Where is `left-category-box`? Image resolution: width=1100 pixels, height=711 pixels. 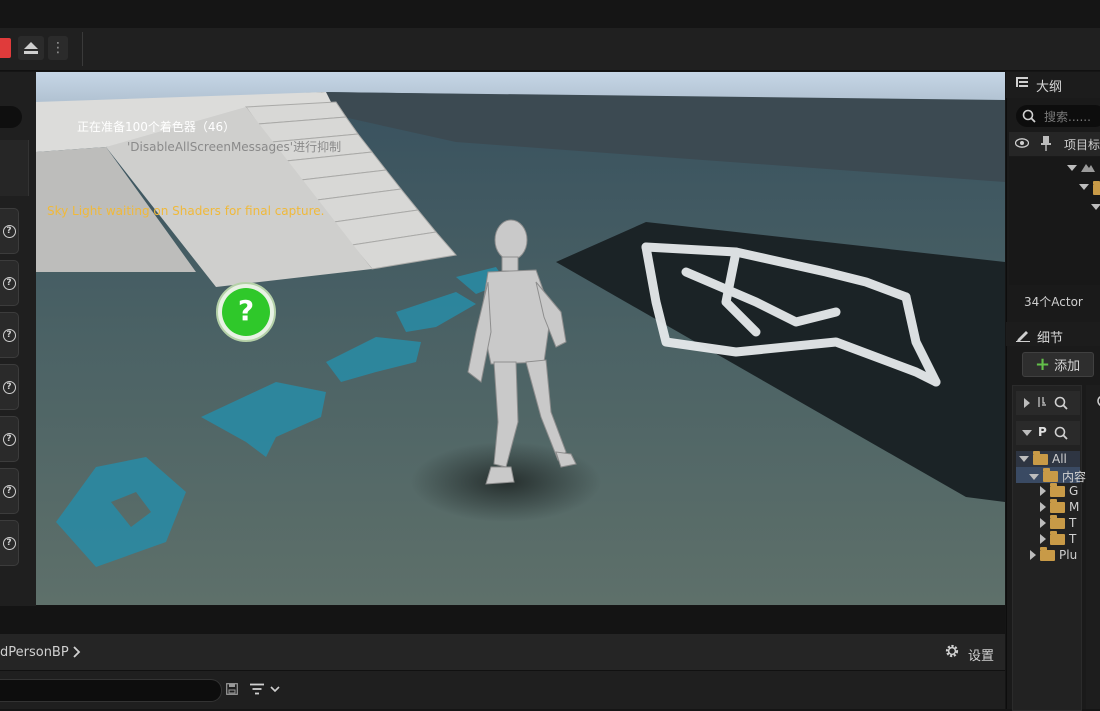 left-category-box is located at coordinates (14, 168).